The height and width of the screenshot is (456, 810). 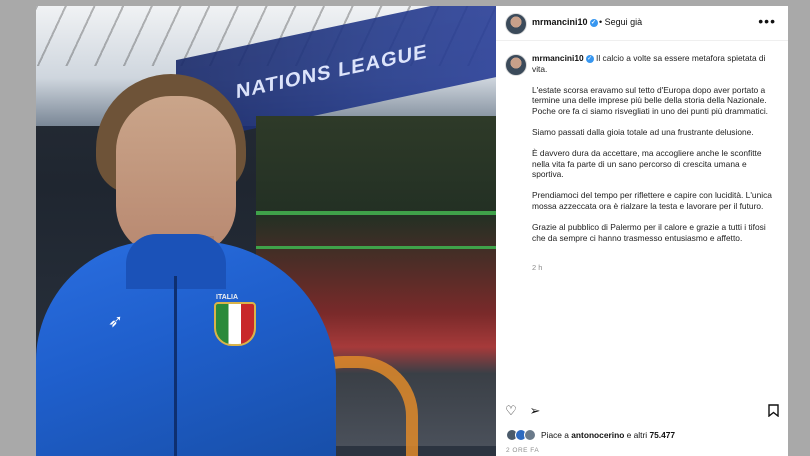 I want to click on follow-status: • Segui già, so click(x=620, y=22).